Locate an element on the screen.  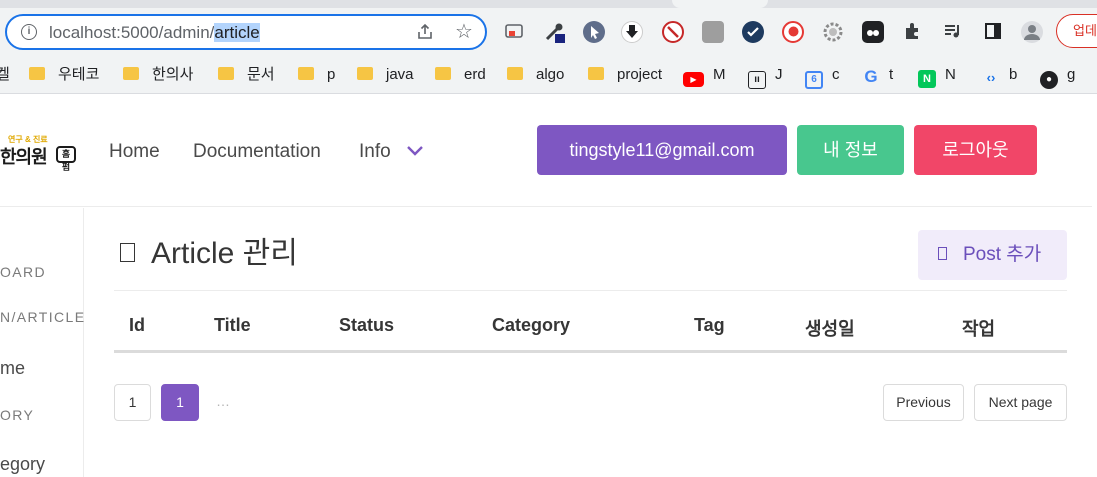
media-queue-icon is located at coordinates (953, 32).